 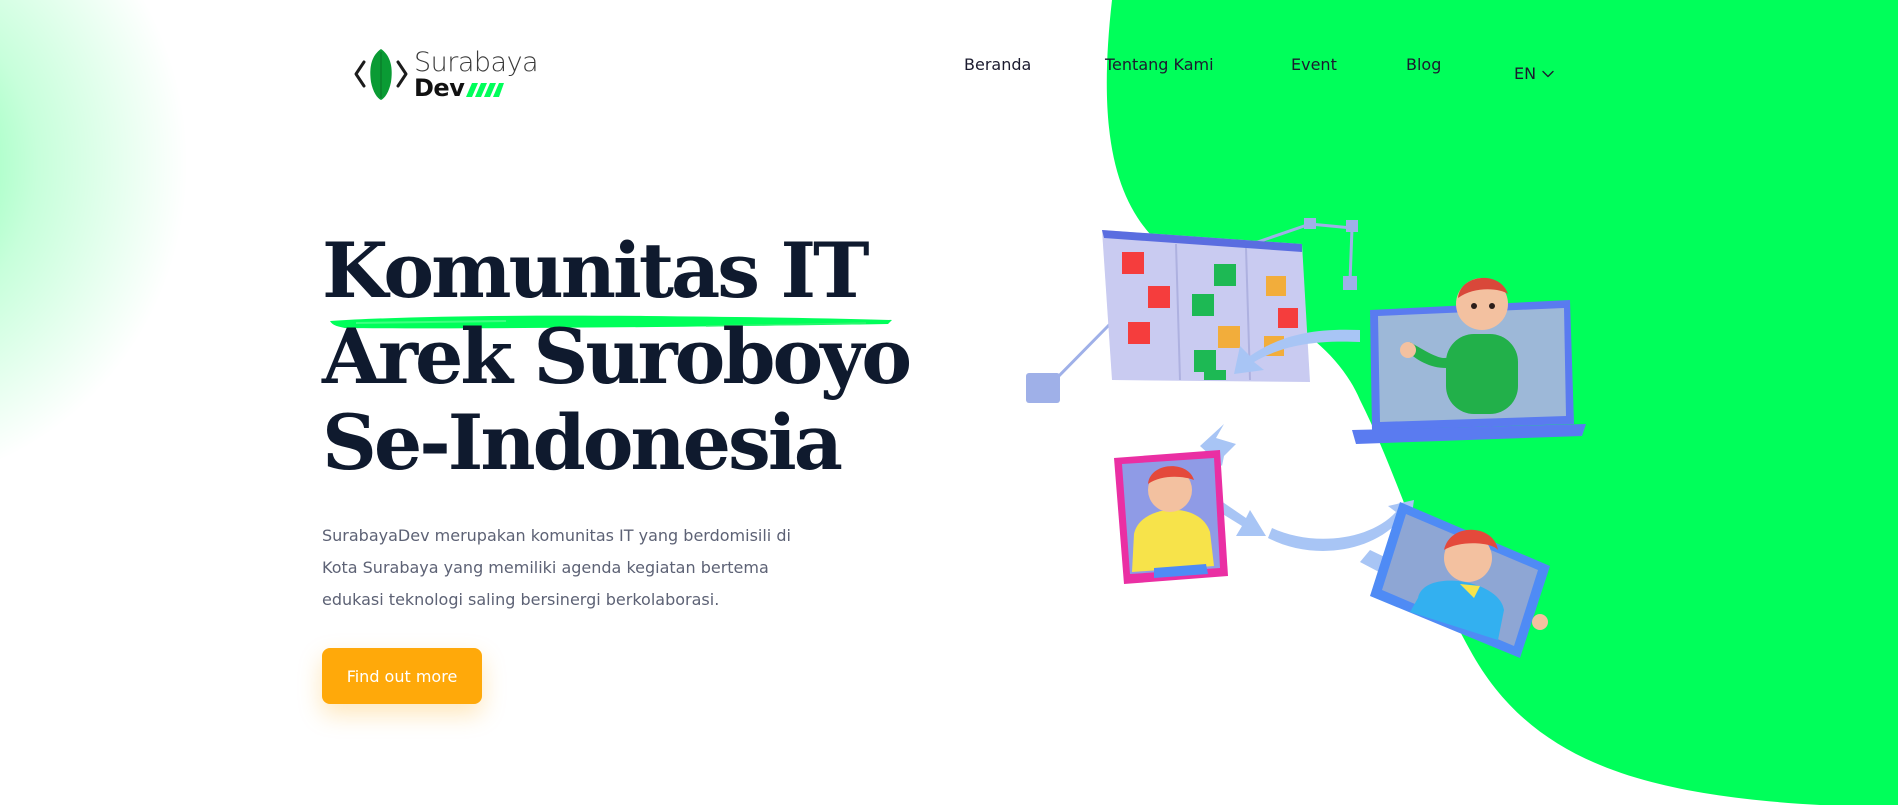 I want to click on hero-title: Komunitas IT Arek Suroboyo Se-Indonesia, so click(x=617, y=356).